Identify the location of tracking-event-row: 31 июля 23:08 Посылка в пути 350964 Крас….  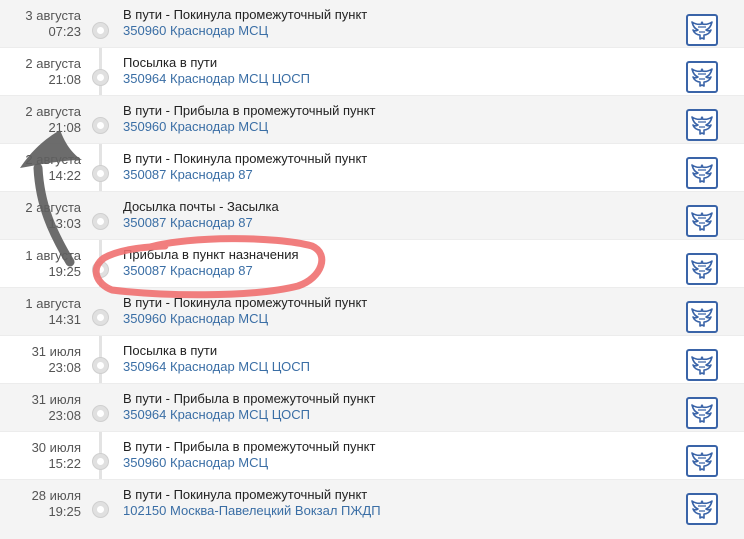
(372, 360).